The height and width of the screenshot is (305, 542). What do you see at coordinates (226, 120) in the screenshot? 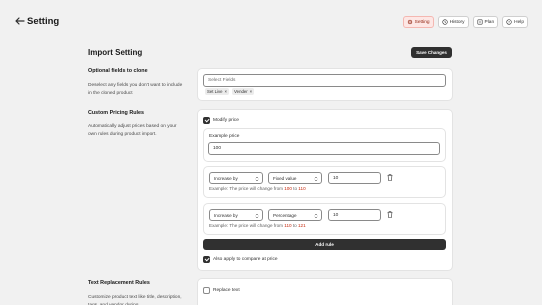
I see `modify-price-label: Modify price` at bounding box center [226, 120].